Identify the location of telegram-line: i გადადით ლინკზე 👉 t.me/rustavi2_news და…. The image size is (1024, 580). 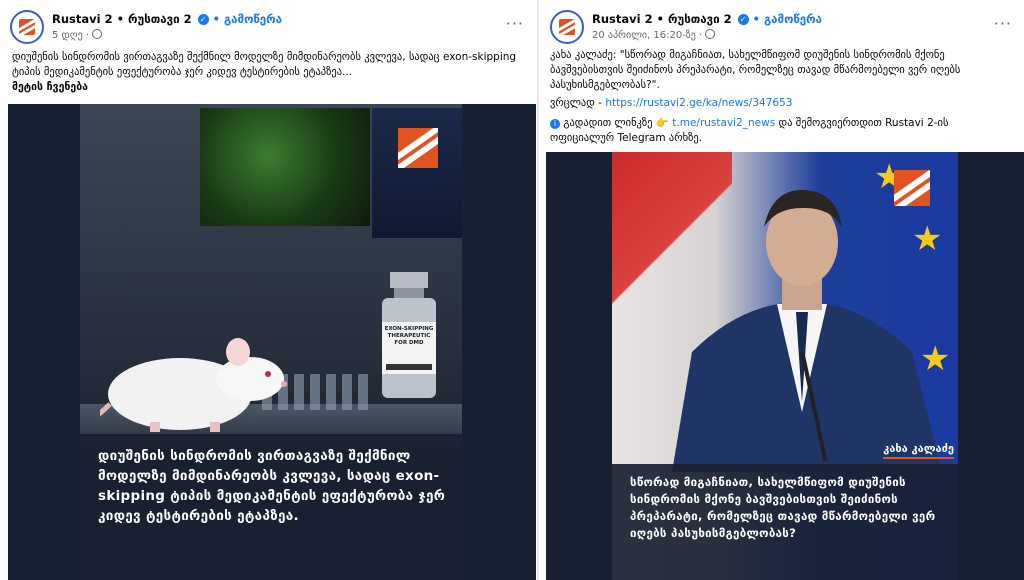
(782, 131).